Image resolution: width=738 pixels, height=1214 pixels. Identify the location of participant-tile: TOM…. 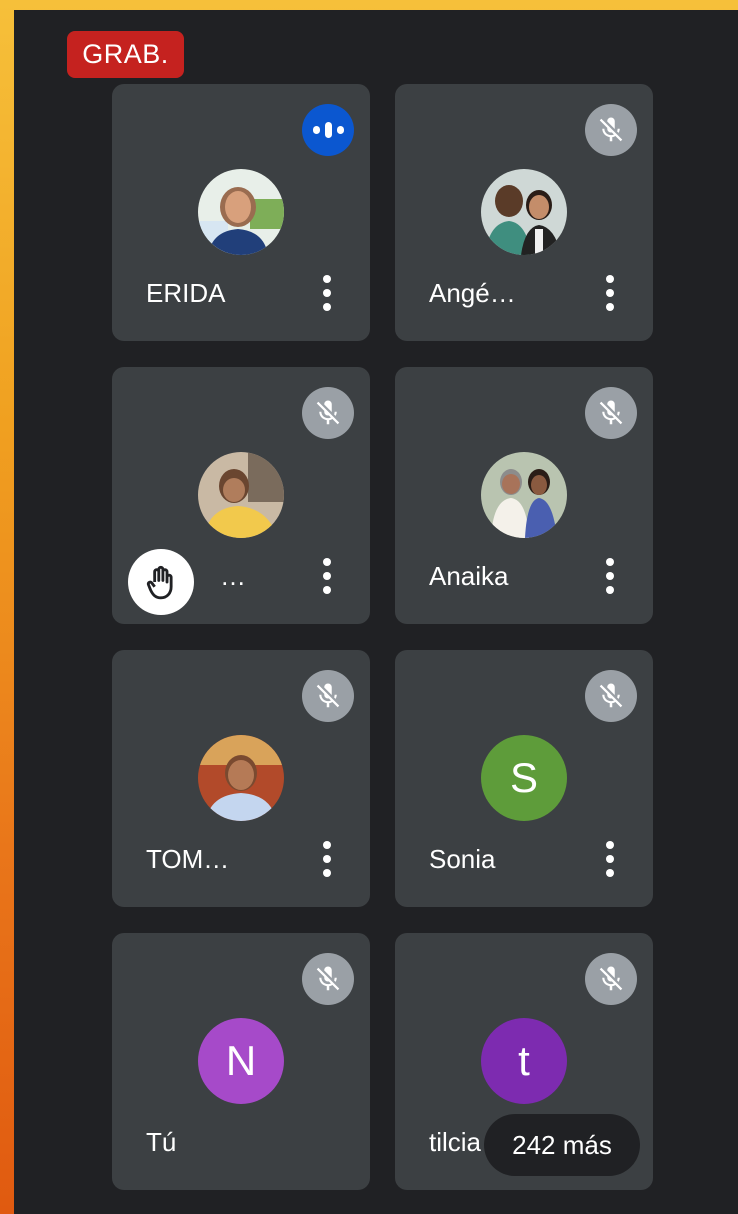
(241, 778).